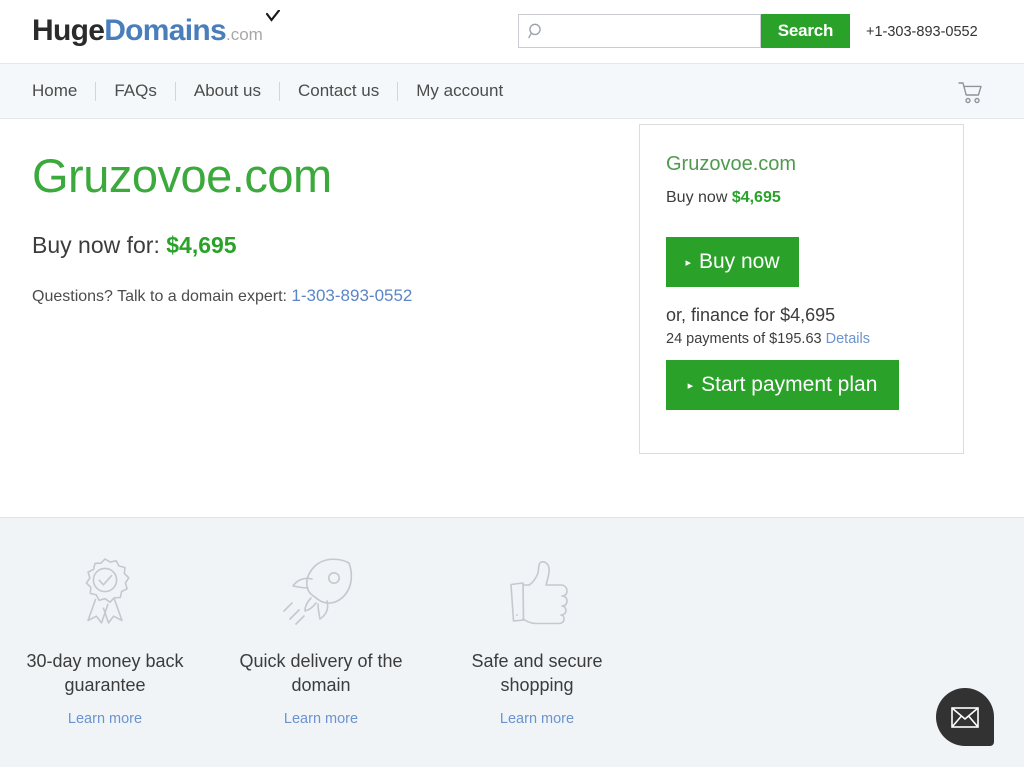  I want to click on search-icon, so click(534, 31).